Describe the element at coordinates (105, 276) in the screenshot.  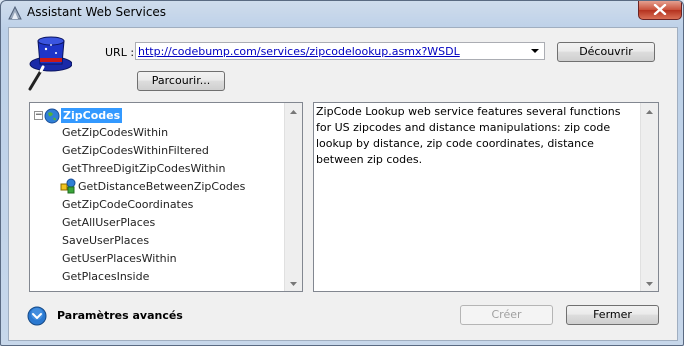
I see `tree-item: GetPlacesInside` at that location.